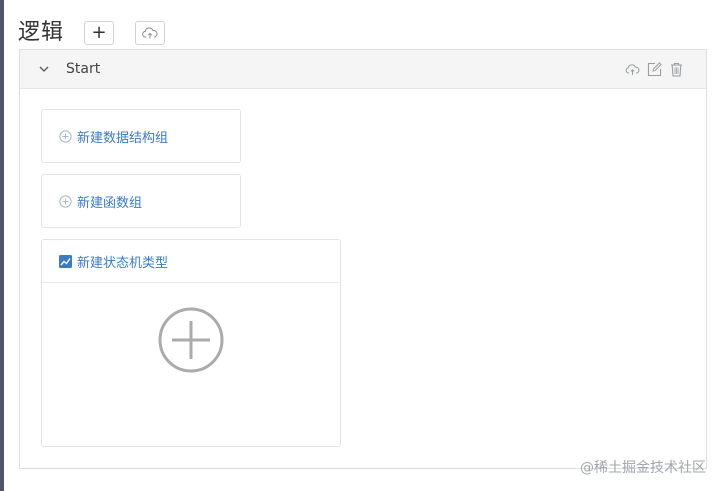 The width and height of the screenshot is (720, 491). Describe the element at coordinates (643, 468) in the screenshot. I see `watermark: @稀土掘金技术社区` at that location.